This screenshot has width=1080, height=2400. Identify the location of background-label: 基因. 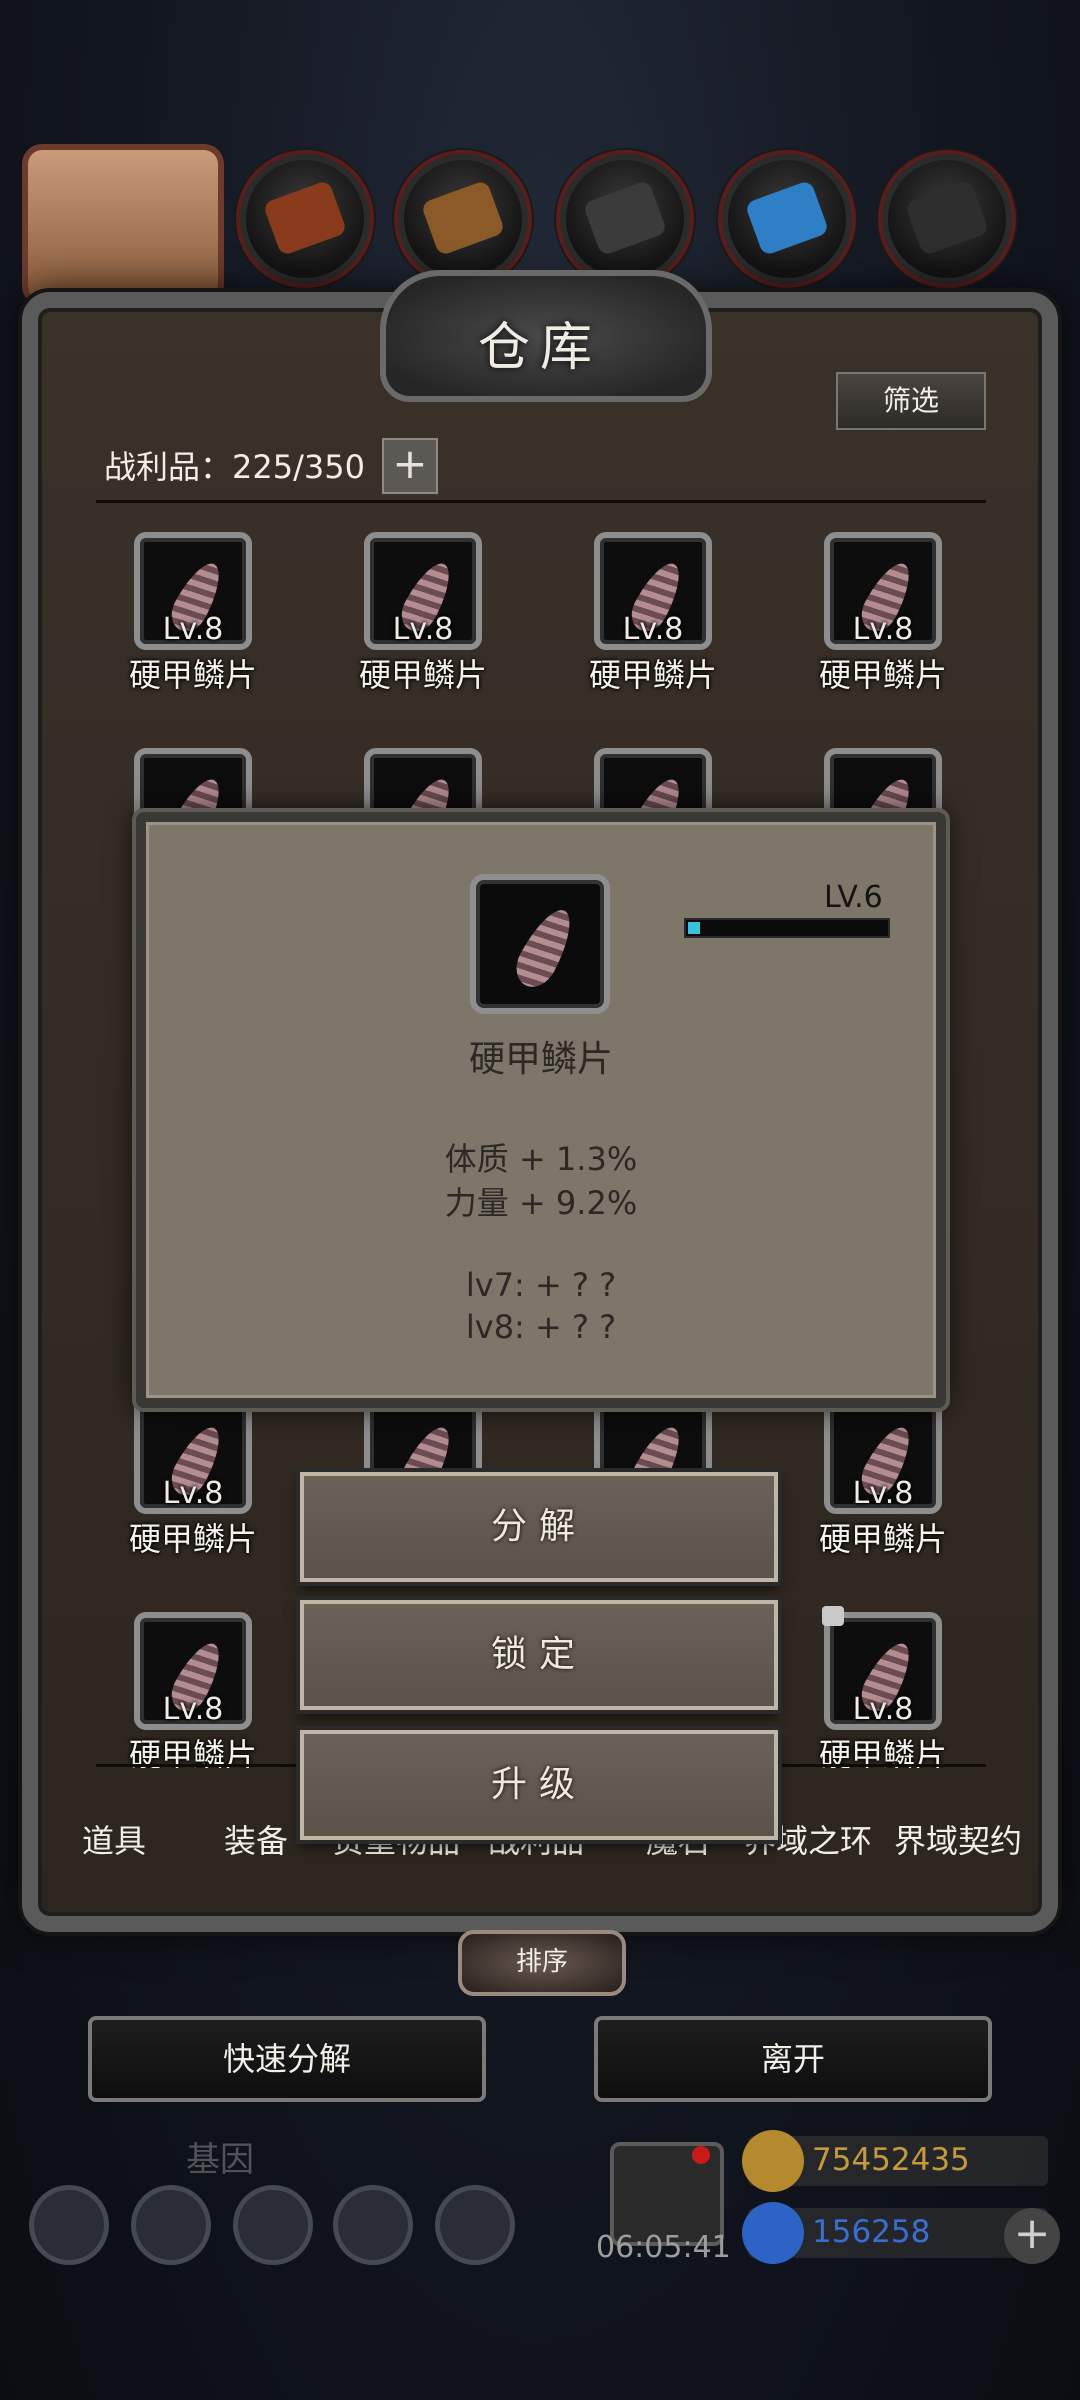
(220, 2160).